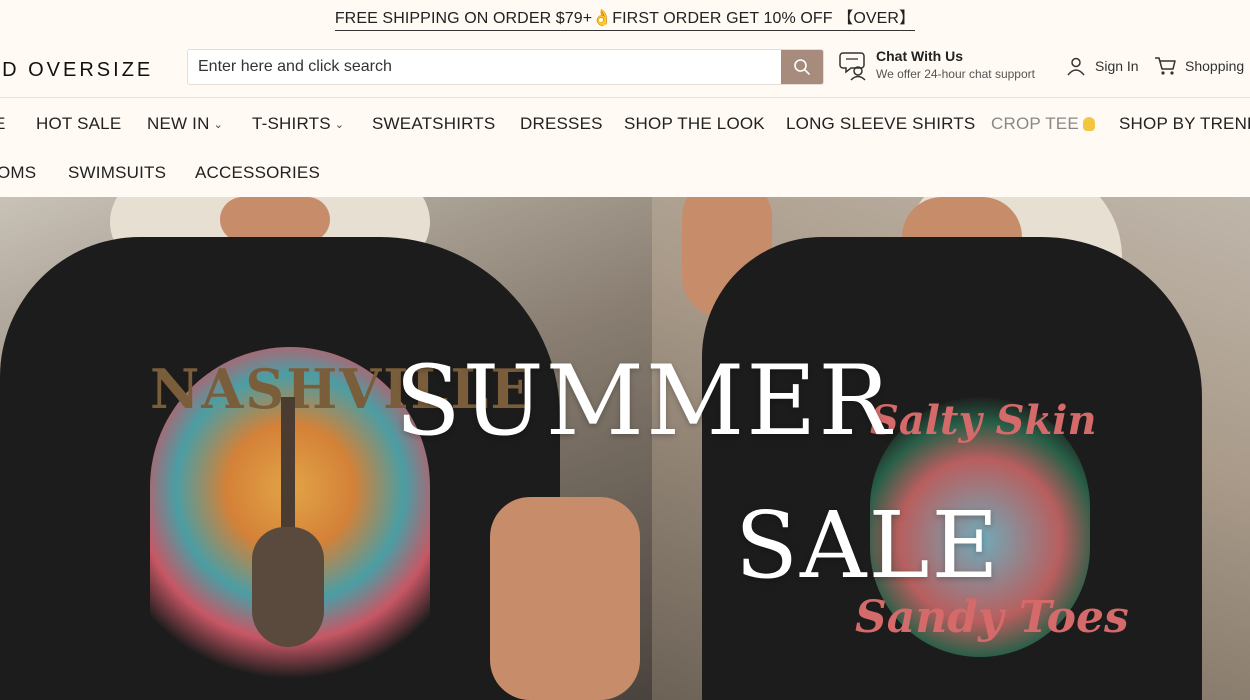 The image size is (1250, 700). I want to click on nav-item-label: E, so click(3, 124).